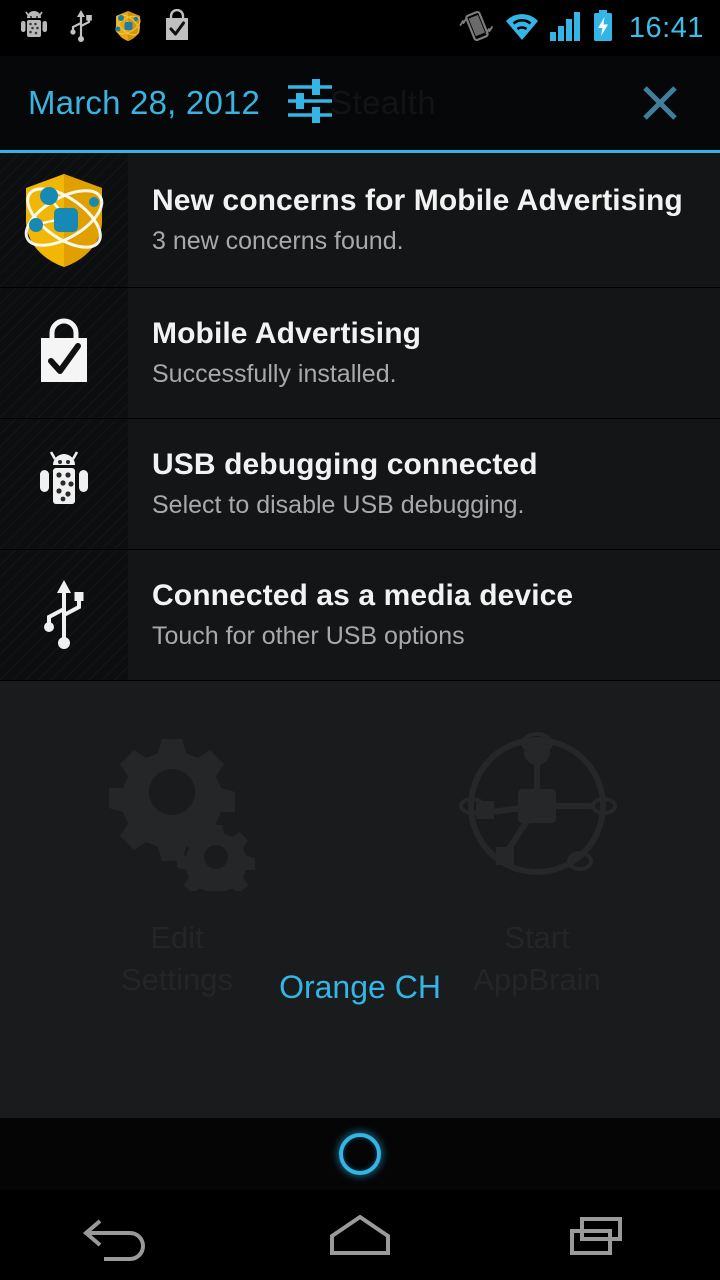 This screenshot has width=720, height=1280. Describe the element at coordinates (596, 1236) in the screenshot. I see `recent-apps-icon` at that location.